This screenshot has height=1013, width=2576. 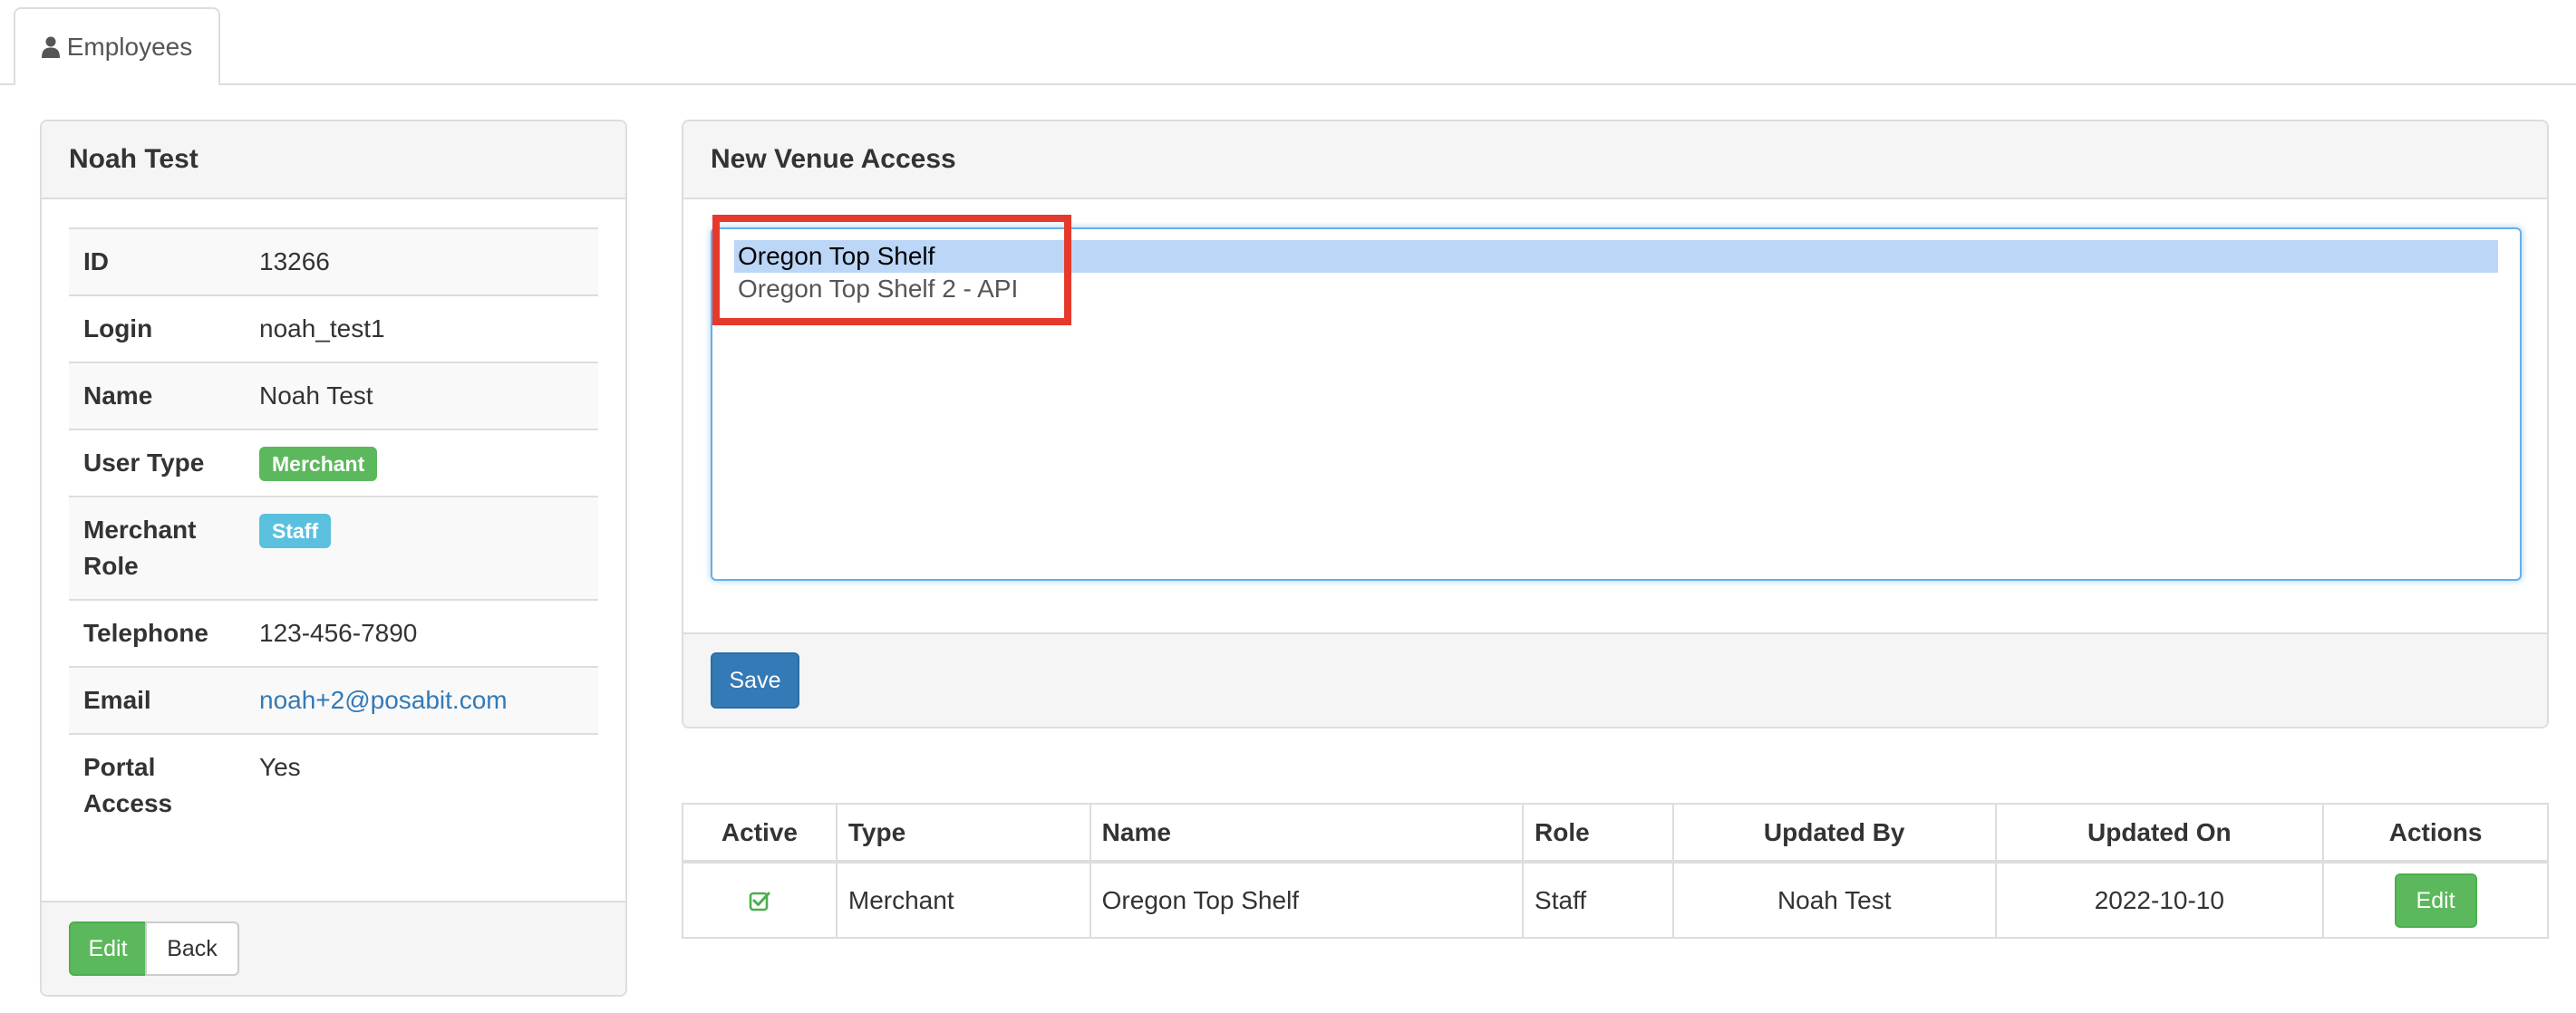 I want to click on tab-label: Employees, so click(x=129, y=47).